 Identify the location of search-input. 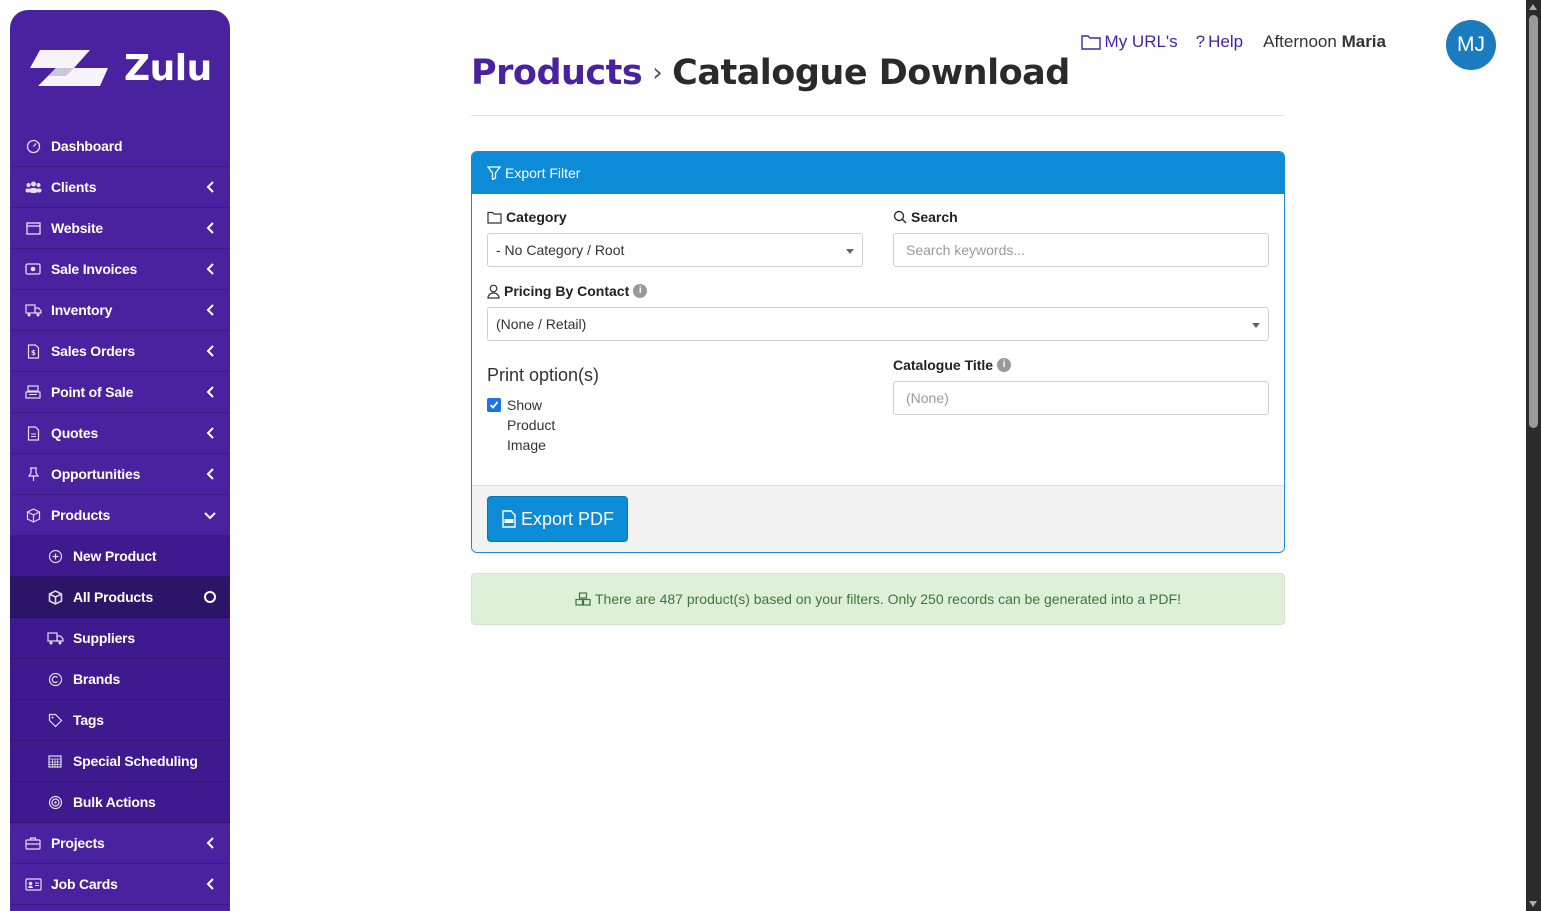
(1081, 250).